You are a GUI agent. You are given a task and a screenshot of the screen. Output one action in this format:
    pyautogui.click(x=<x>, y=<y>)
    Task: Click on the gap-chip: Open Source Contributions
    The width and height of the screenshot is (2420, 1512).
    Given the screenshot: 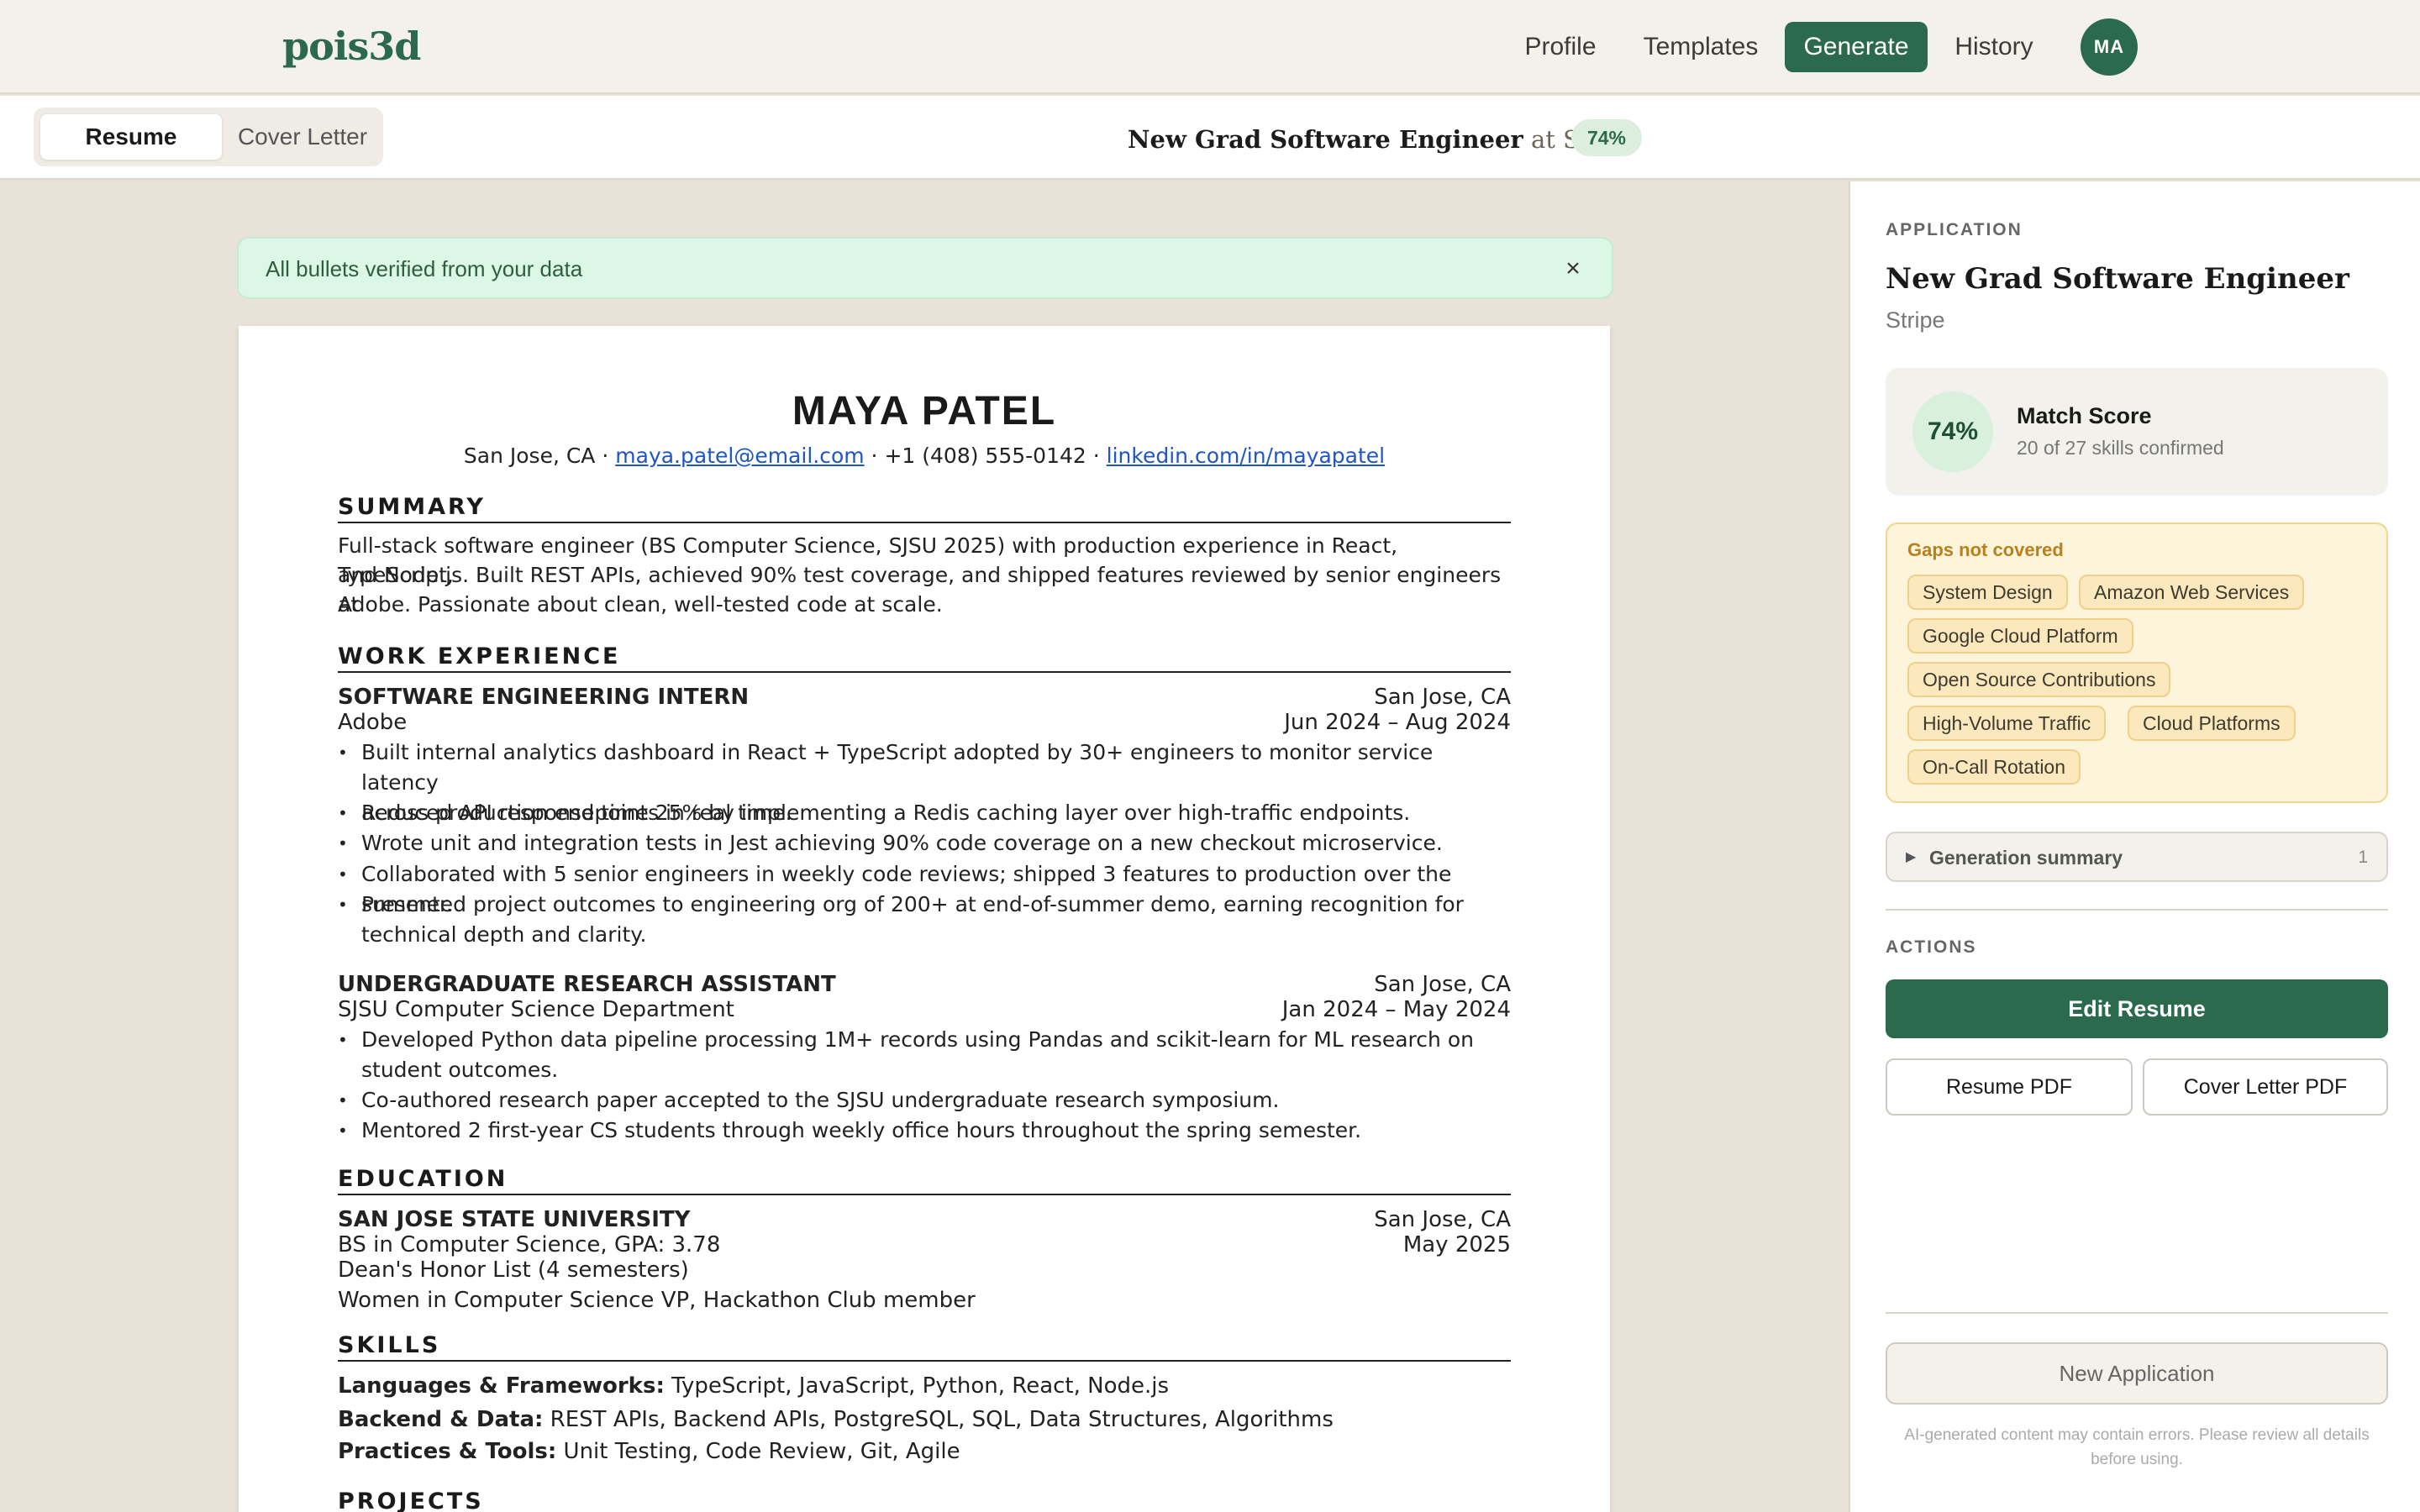 What is the action you would take?
    pyautogui.click(x=2039, y=679)
    